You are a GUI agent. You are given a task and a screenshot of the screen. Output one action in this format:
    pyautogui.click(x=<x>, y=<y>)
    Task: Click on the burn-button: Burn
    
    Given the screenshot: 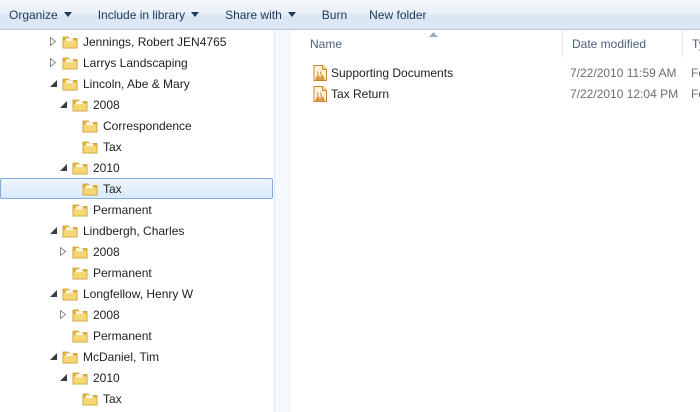 What is the action you would take?
    pyautogui.click(x=334, y=15)
    